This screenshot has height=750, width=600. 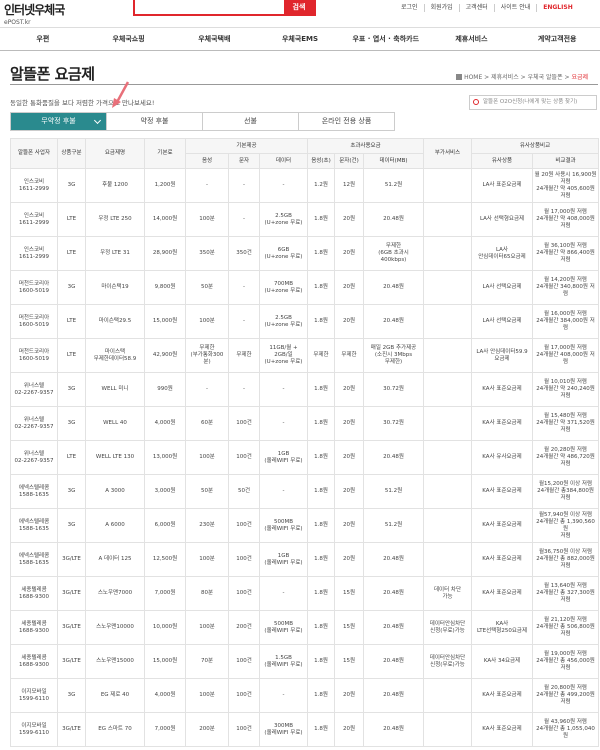 I want to click on table-cell: 7,000원, so click(x=165, y=729).